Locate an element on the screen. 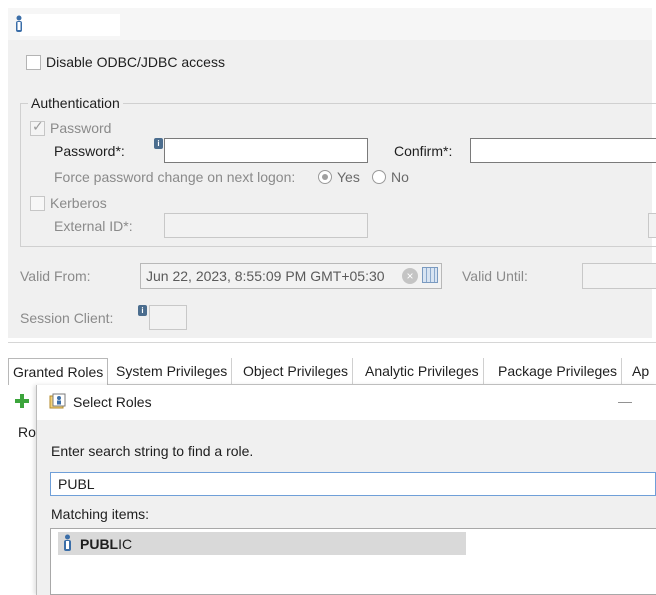 The width and height of the screenshot is (656, 595). external-id-field is located at coordinates (266, 225).